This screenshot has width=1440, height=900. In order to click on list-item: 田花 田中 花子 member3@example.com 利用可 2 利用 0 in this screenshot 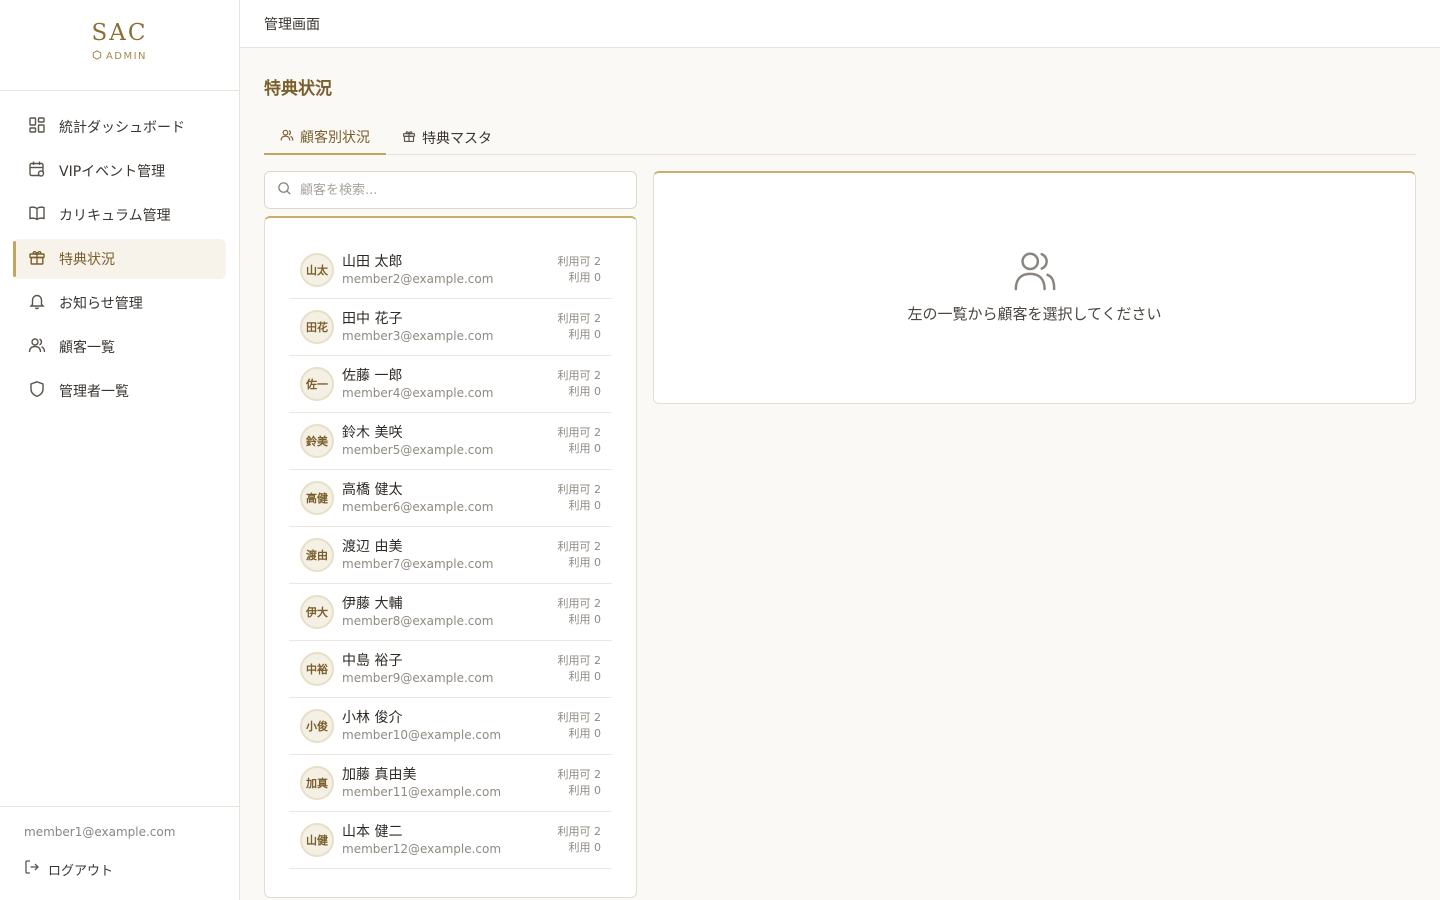, I will do `click(450, 327)`.